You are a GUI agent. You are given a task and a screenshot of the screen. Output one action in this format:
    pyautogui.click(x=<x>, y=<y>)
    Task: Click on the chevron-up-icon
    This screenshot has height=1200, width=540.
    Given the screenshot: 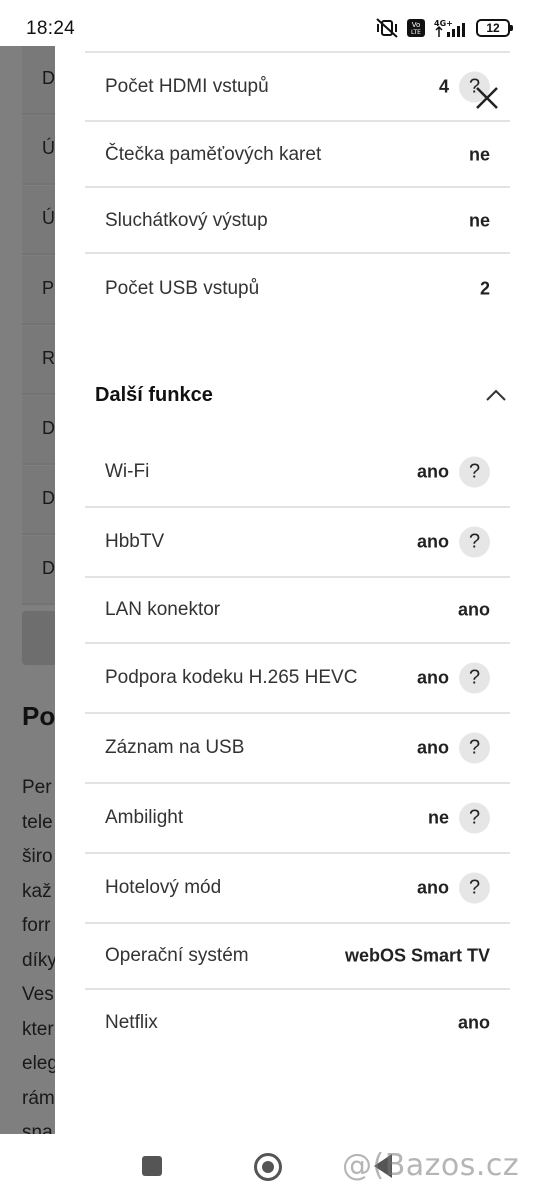 What is the action you would take?
    pyautogui.click(x=496, y=395)
    